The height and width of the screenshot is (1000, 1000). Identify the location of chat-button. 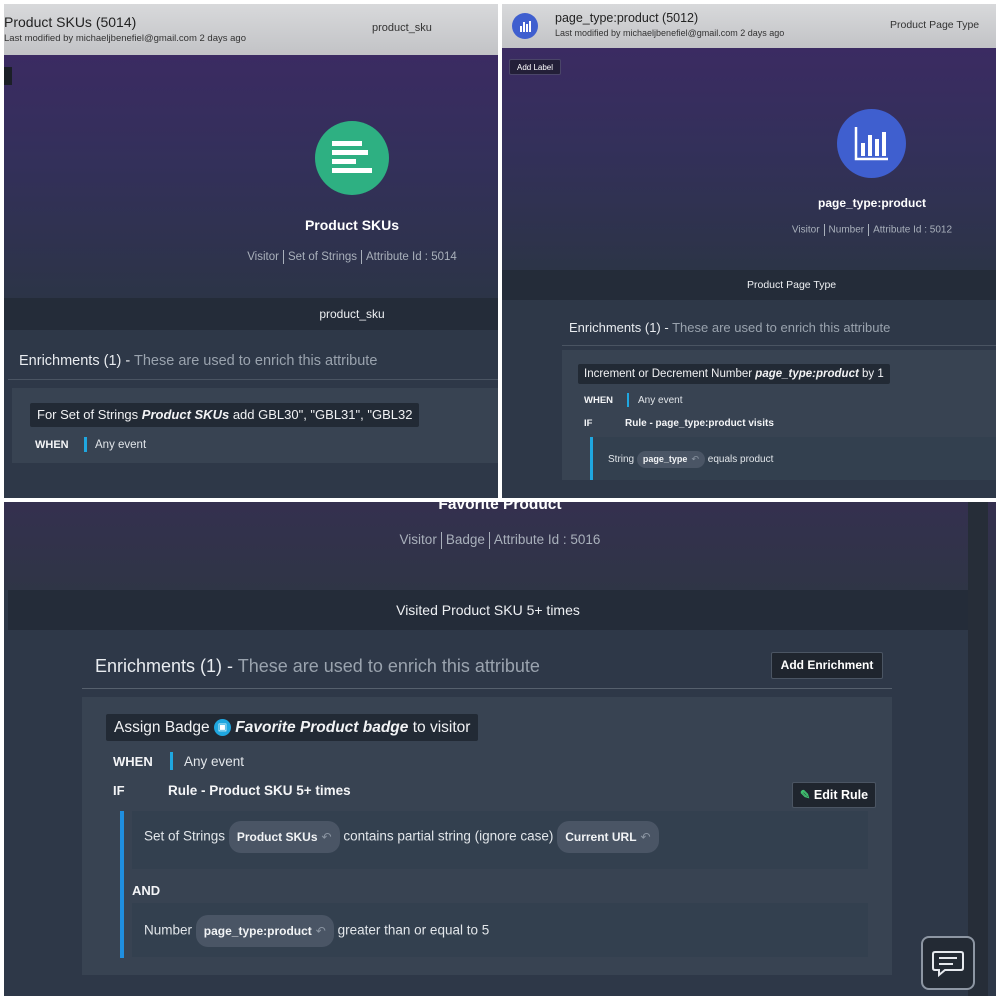
(948, 963).